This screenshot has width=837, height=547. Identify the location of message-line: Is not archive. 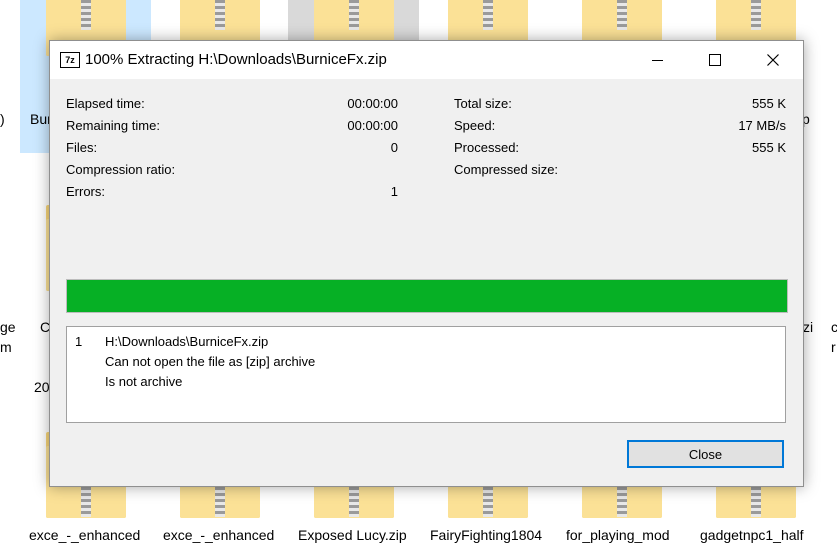
(144, 381).